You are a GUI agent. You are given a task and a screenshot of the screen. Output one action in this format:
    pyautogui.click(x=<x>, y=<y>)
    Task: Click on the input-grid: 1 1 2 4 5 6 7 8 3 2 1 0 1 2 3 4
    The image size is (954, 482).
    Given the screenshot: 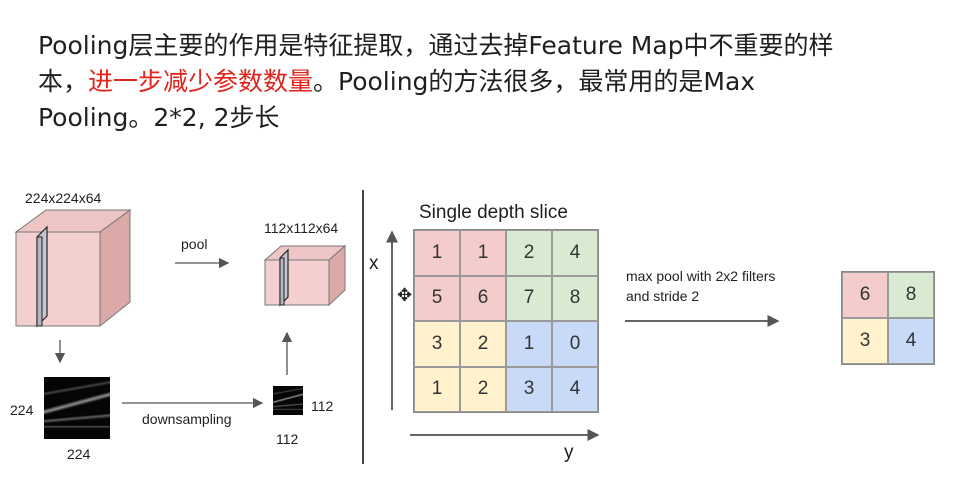 What is the action you would take?
    pyautogui.click(x=506, y=321)
    